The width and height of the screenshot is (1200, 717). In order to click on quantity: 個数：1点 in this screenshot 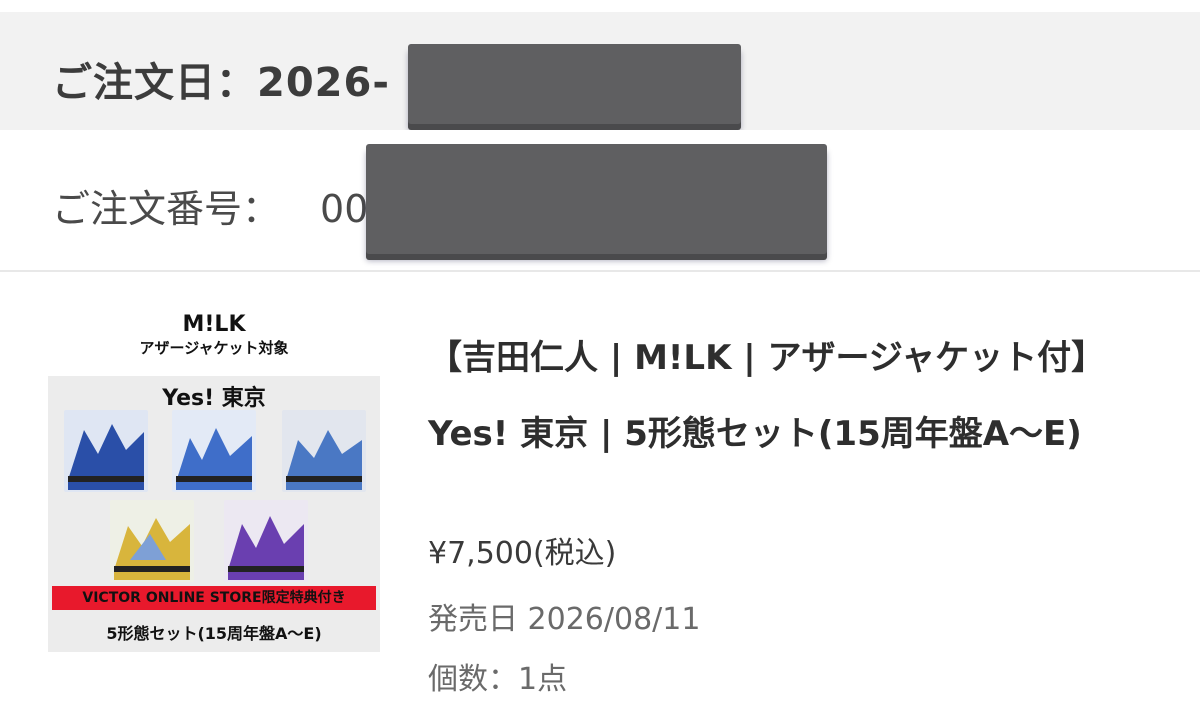, I will do `click(498, 679)`.